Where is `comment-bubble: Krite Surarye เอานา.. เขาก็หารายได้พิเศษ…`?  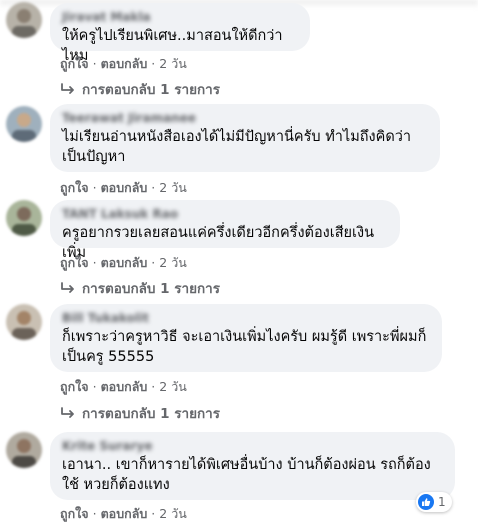 comment-bubble: Krite Surarye เอานา.. เขาก็หารายได้พิเศษ… is located at coordinates (252, 466).